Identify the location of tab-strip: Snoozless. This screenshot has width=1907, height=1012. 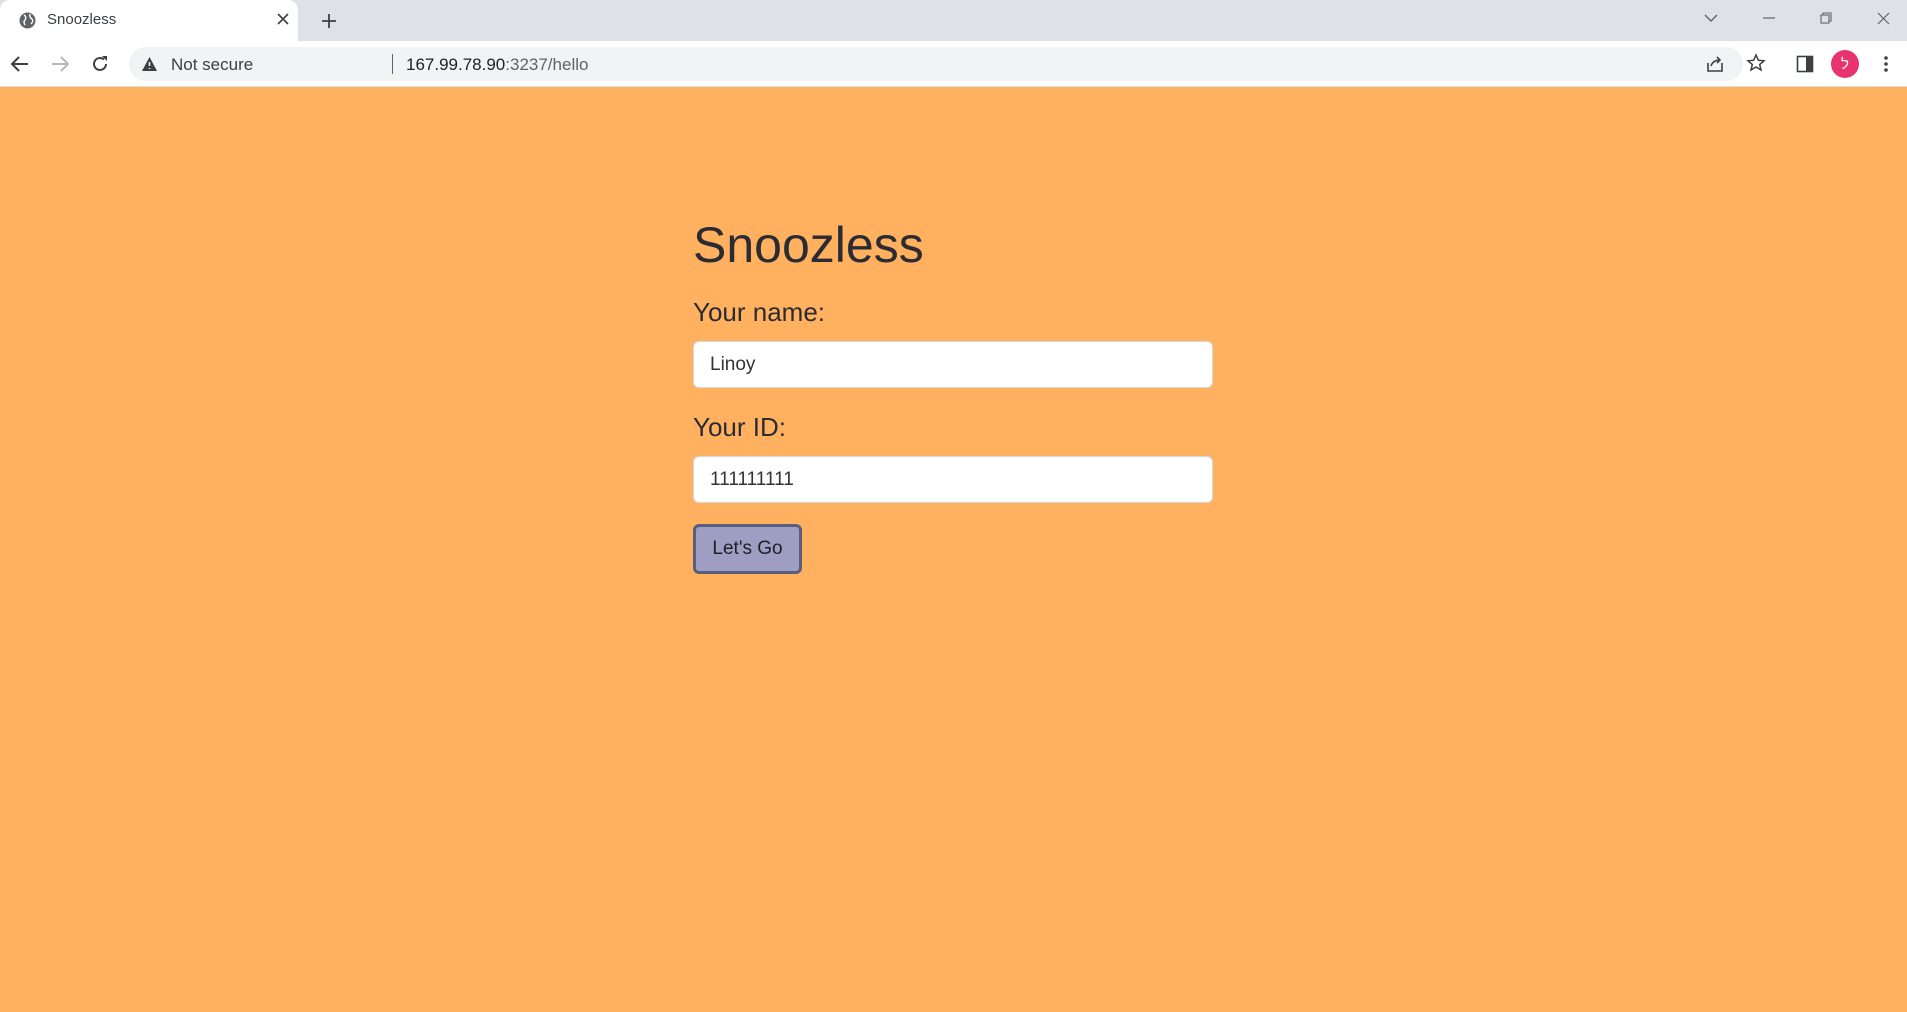
(953, 20).